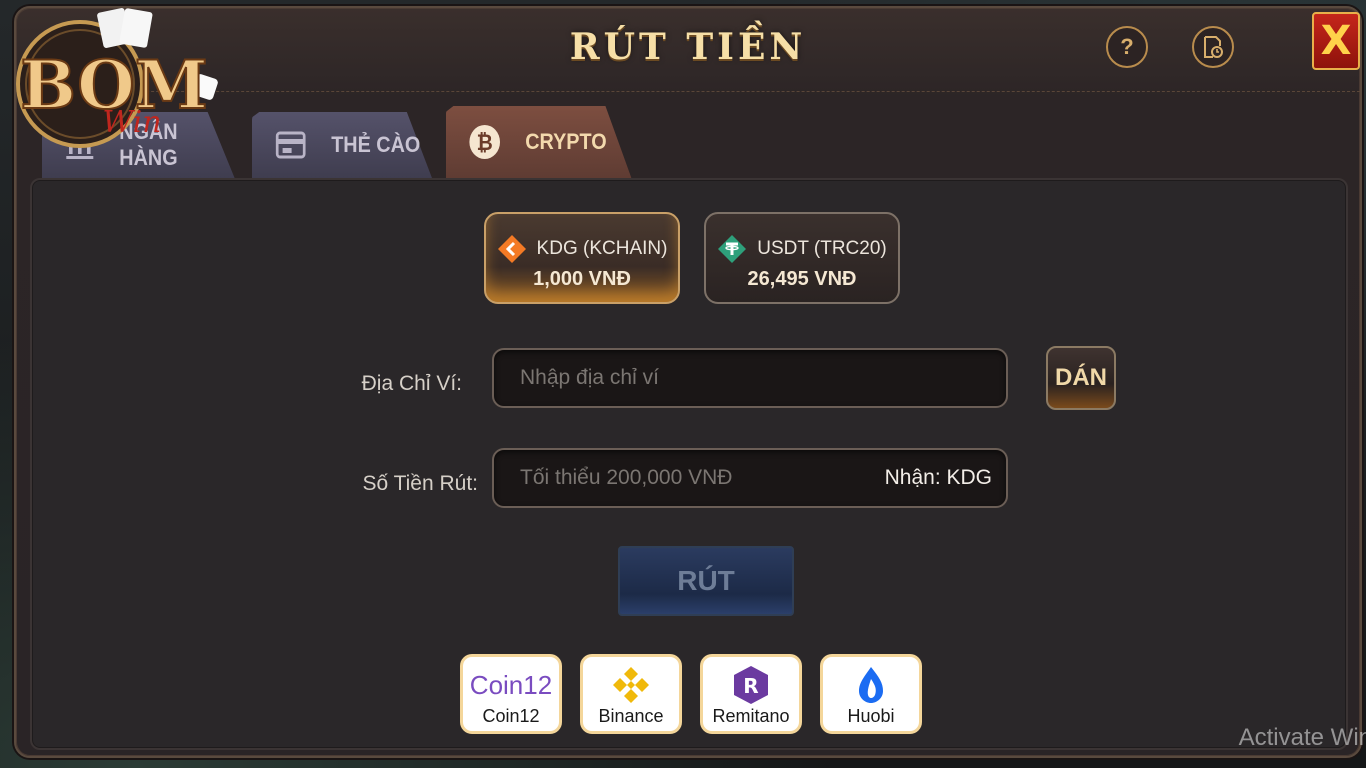 The width and height of the screenshot is (1366, 768). I want to click on svg-text: R, so click(750, 686).